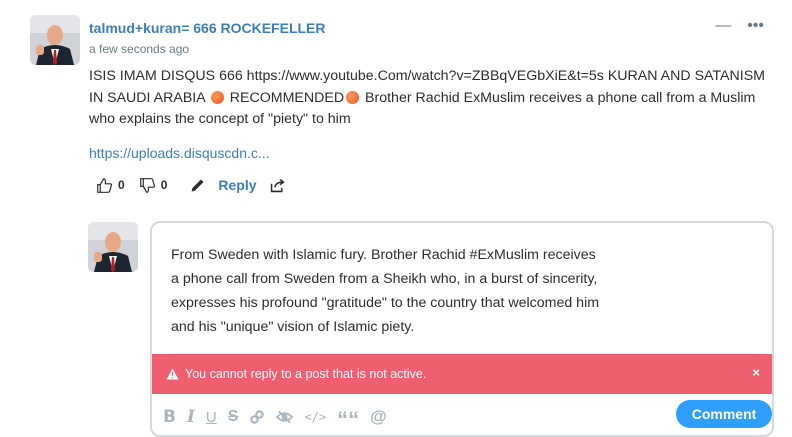  Describe the element at coordinates (104, 185) in the screenshot. I see `thumbs-up-icon` at that location.